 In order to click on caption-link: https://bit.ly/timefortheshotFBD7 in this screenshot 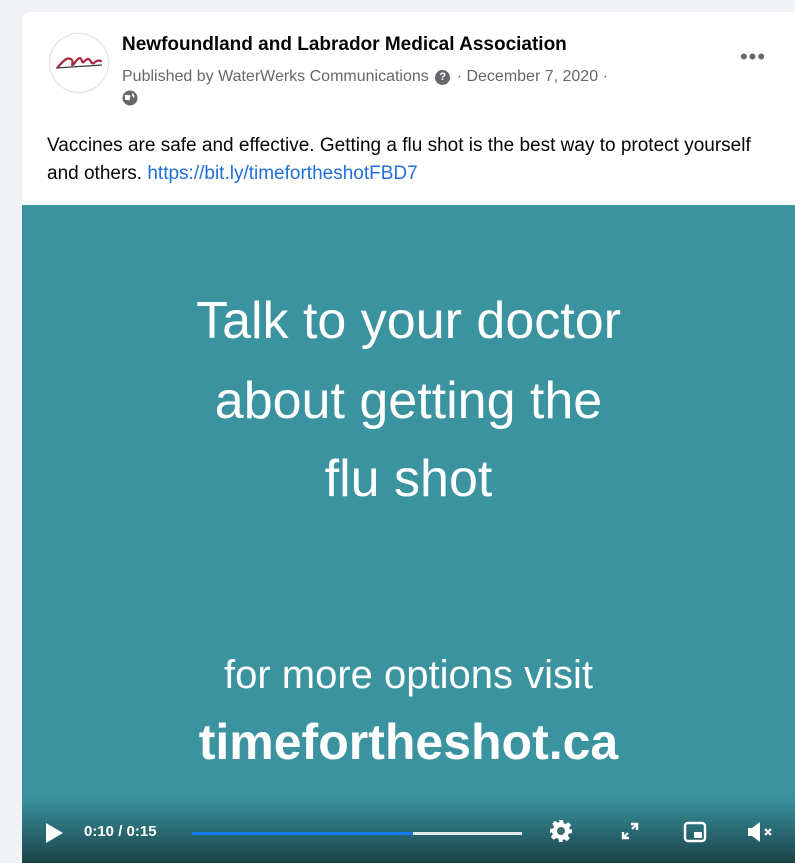, I will do `click(282, 173)`.